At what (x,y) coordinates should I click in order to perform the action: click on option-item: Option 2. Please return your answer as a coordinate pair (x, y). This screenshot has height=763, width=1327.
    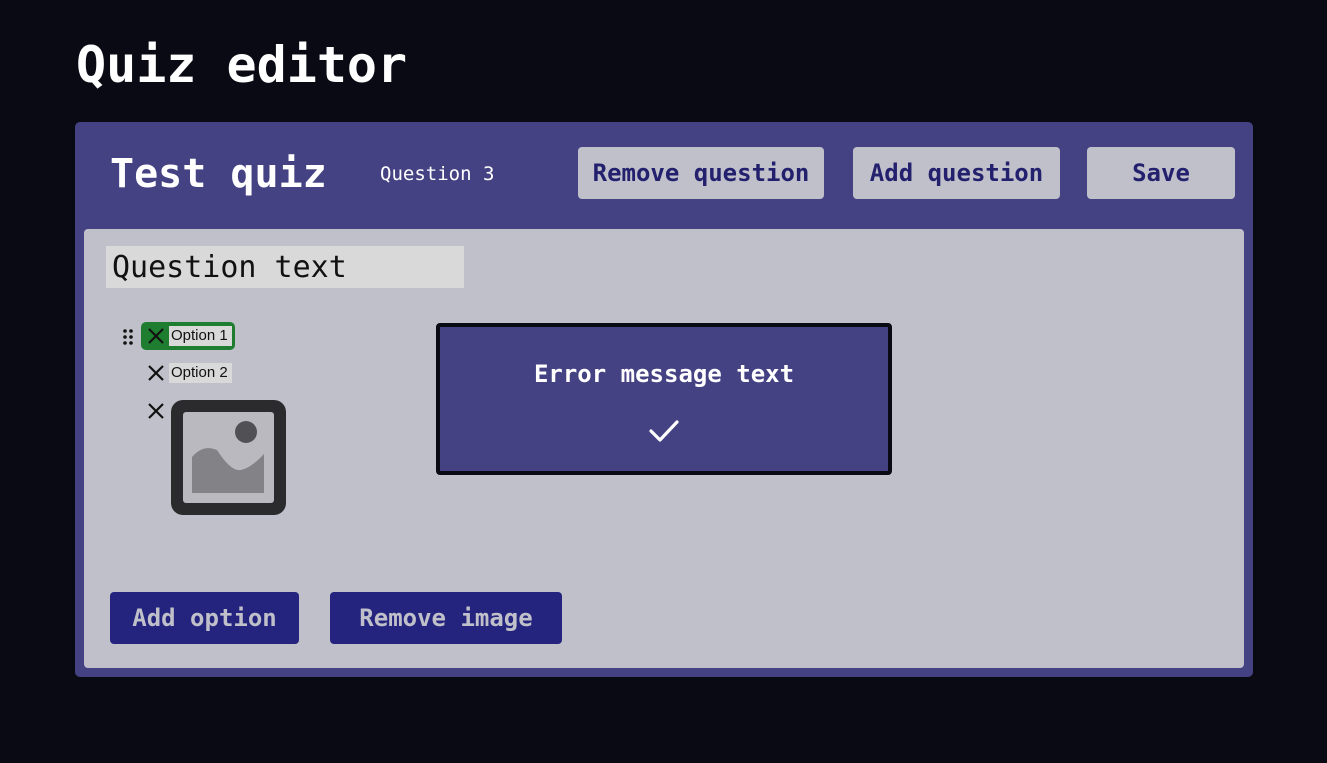
    Looking at the image, I should click on (188, 373).